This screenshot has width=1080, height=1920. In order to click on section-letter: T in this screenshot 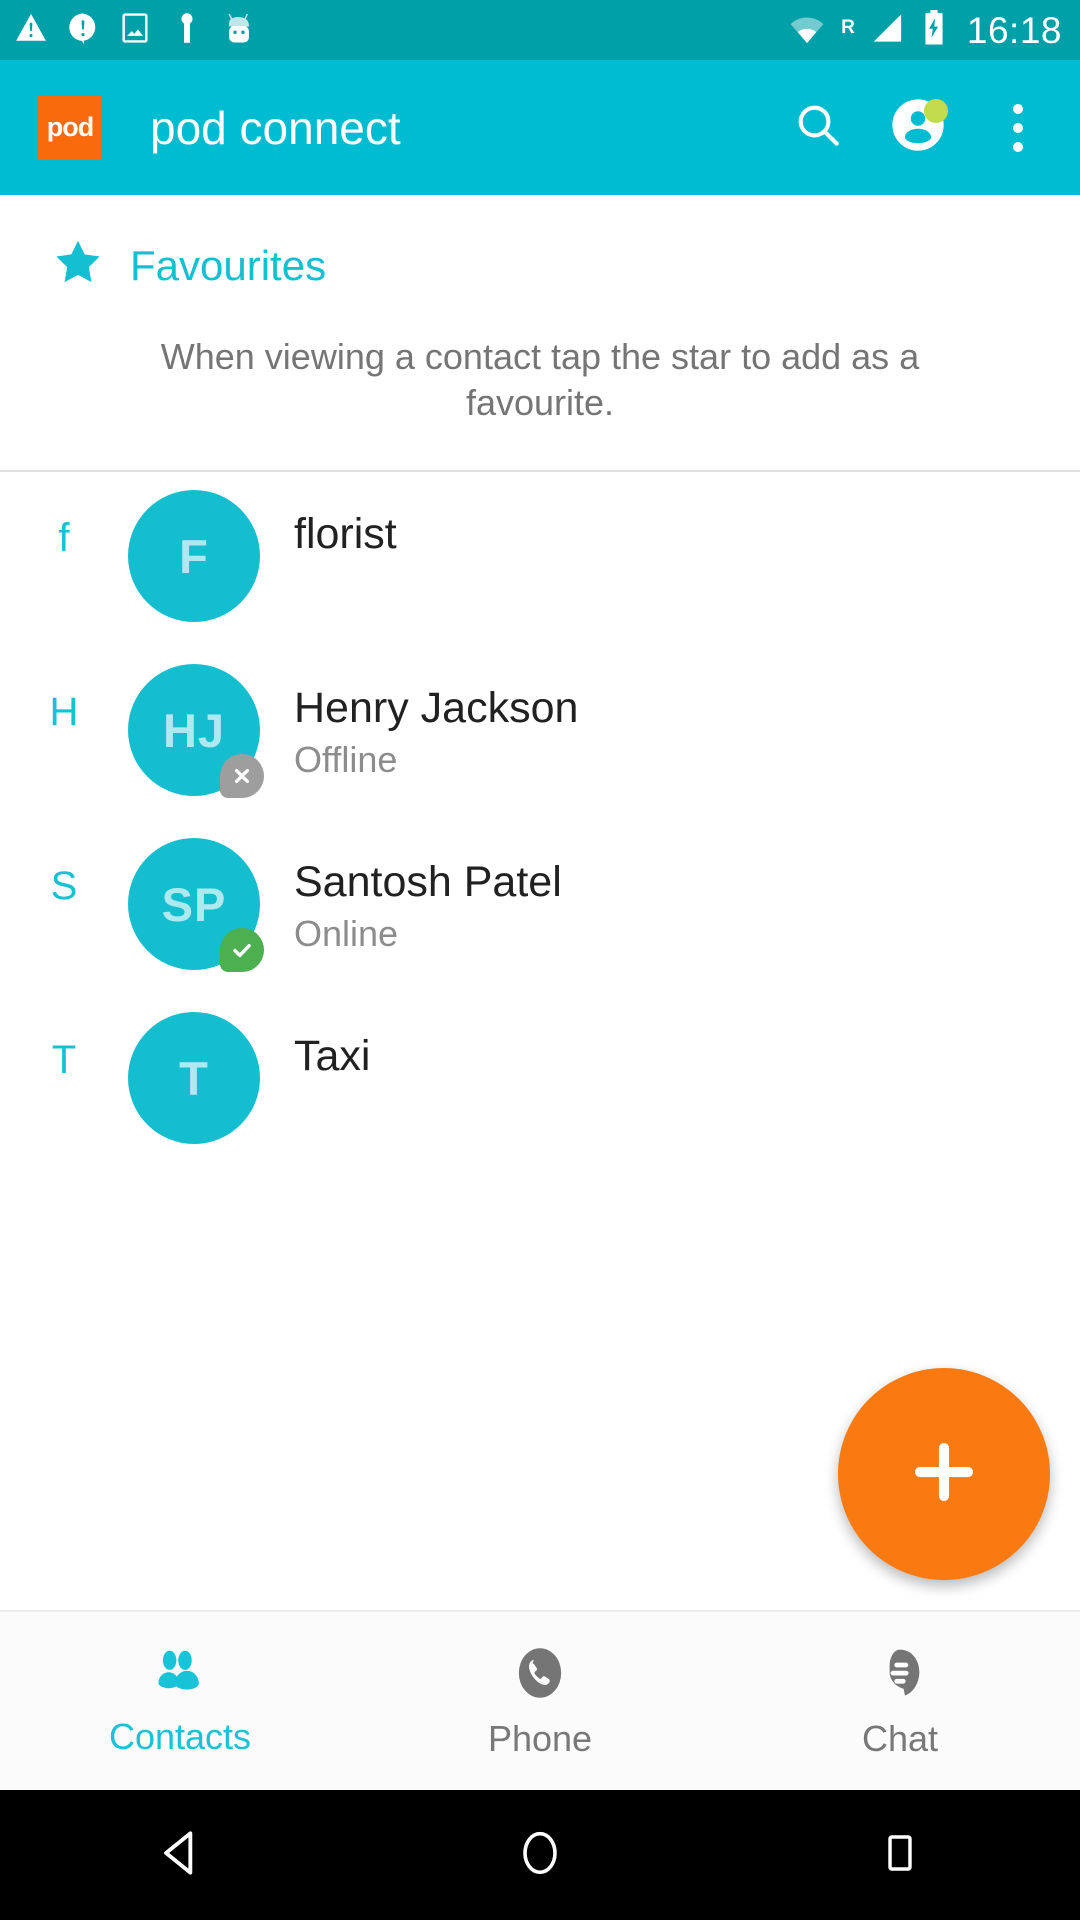, I will do `click(64, 1060)`.